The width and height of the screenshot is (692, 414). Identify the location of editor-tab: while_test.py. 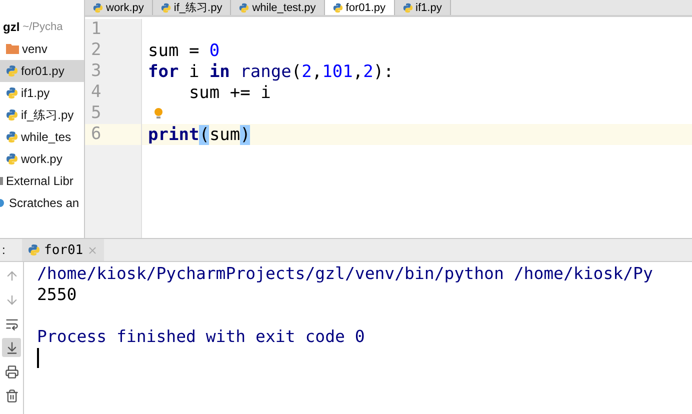
(278, 7).